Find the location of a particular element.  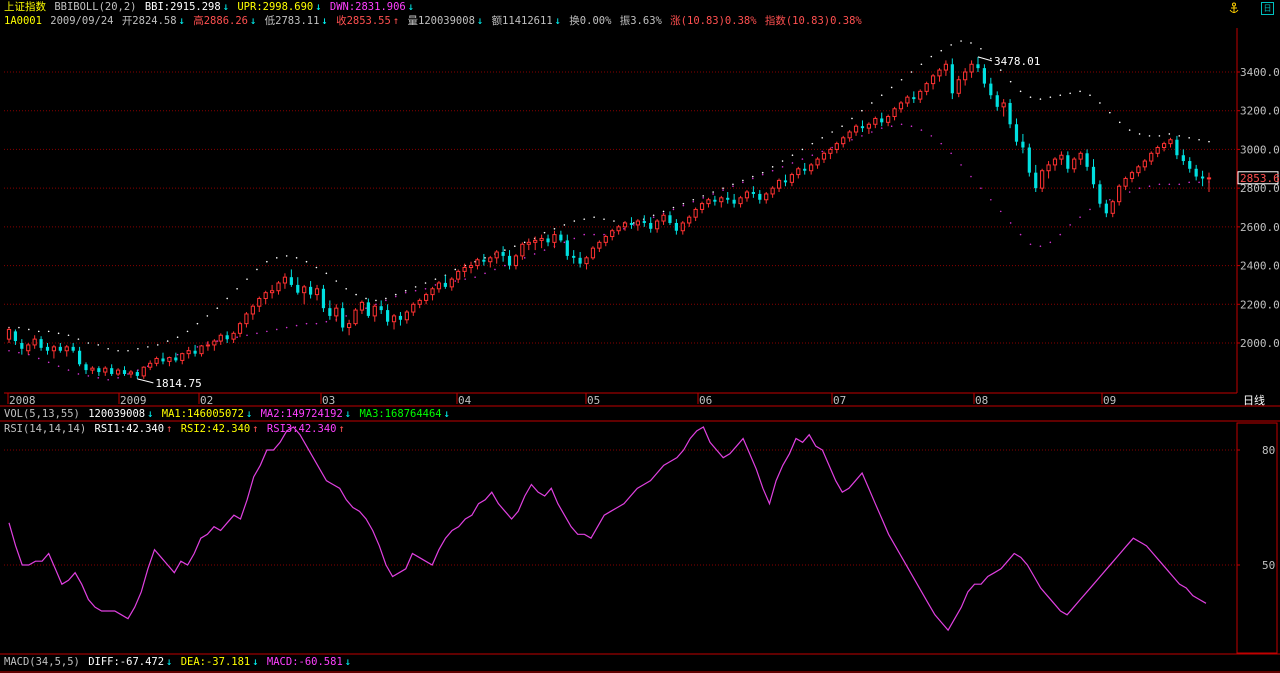

date-tick-label: 09 is located at coordinates (1109, 400).